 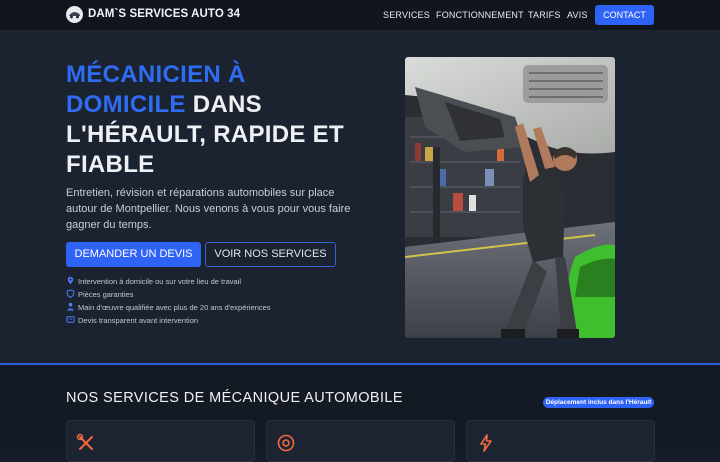 What do you see at coordinates (480, 15) in the screenshot?
I see `nav-fonctionnement: FONCTIONNEMENT` at bounding box center [480, 15].